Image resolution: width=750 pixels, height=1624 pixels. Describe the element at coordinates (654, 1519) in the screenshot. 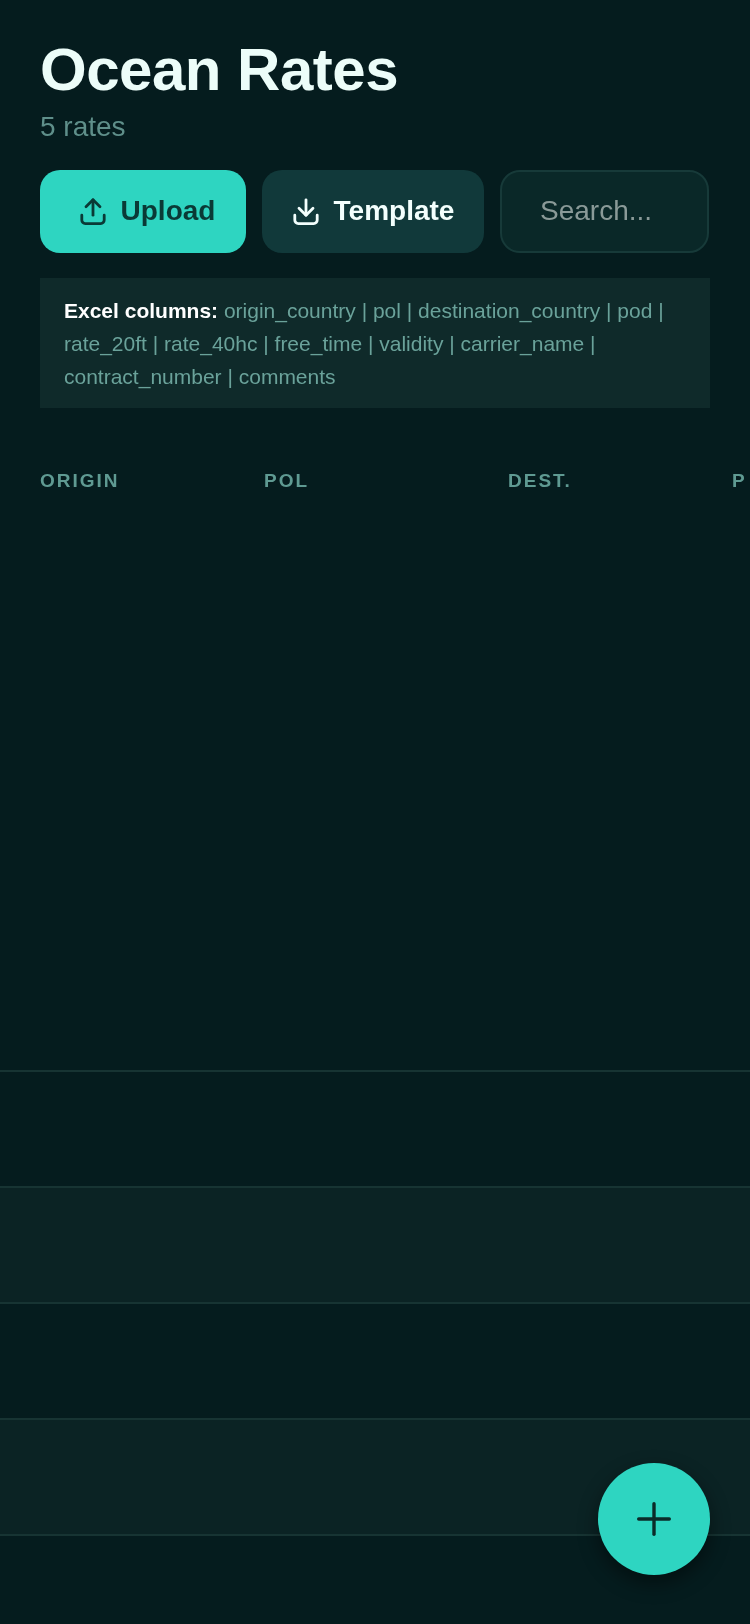

I see `plus-icon` at that location.